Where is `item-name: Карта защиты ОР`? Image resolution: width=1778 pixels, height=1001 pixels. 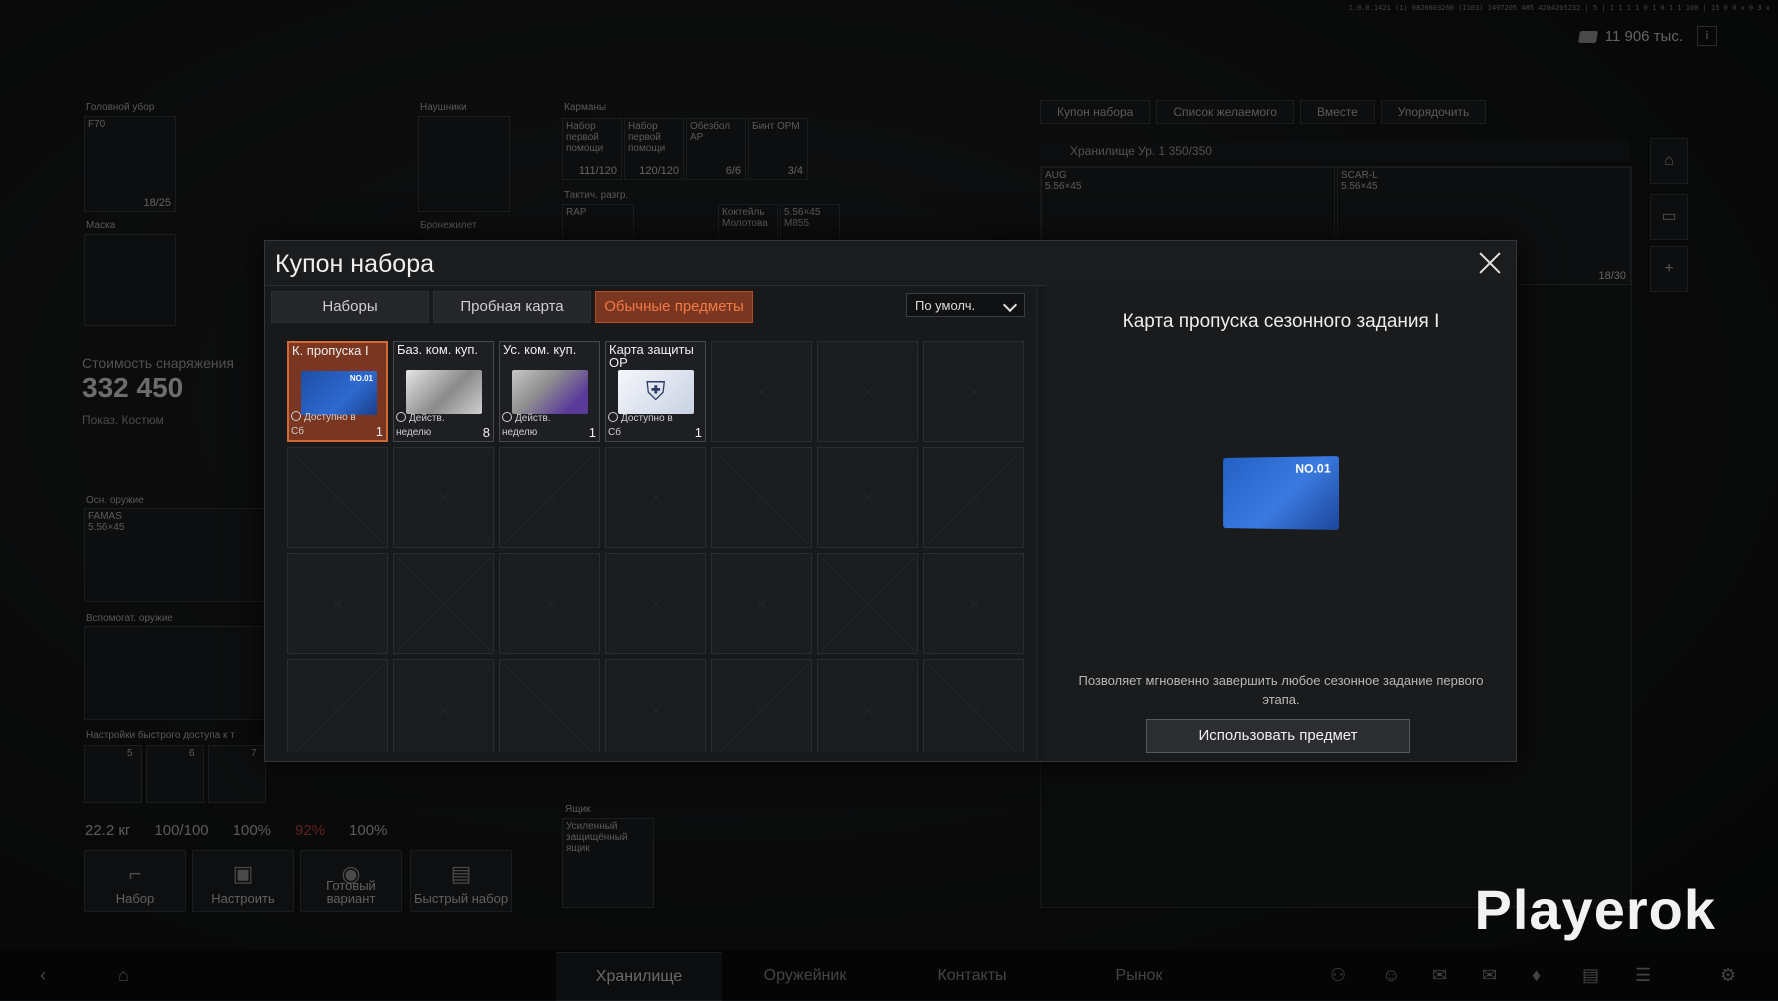 item-name: Карта защиты ОР is located at coordinates (651, 356).